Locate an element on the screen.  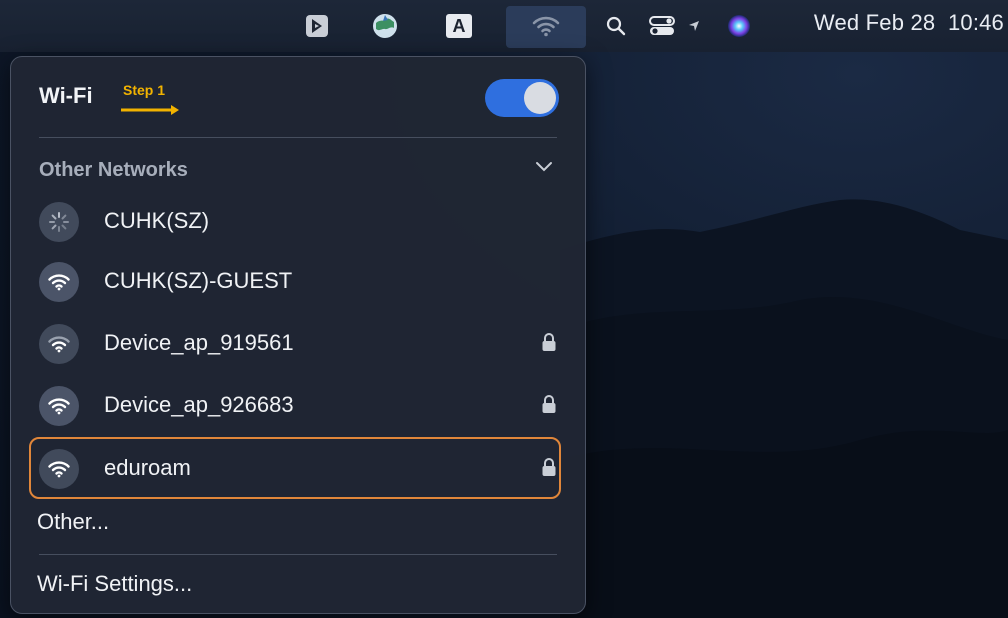
network-row-cuhksz: CUHK(SZ) is located at coordinates (299, 221).